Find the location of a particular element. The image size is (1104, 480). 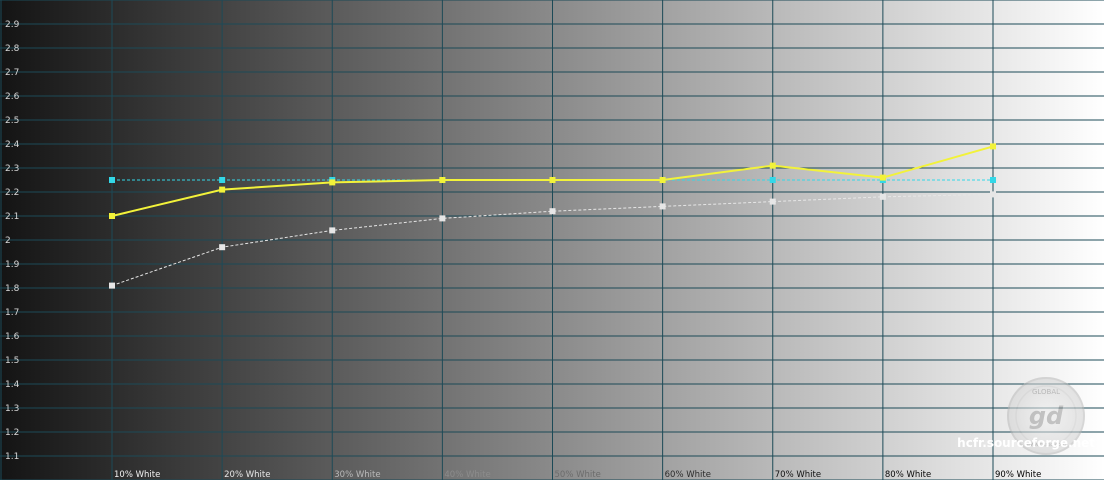

x-tick-label: 60% White is located at coordinates (688, 475).